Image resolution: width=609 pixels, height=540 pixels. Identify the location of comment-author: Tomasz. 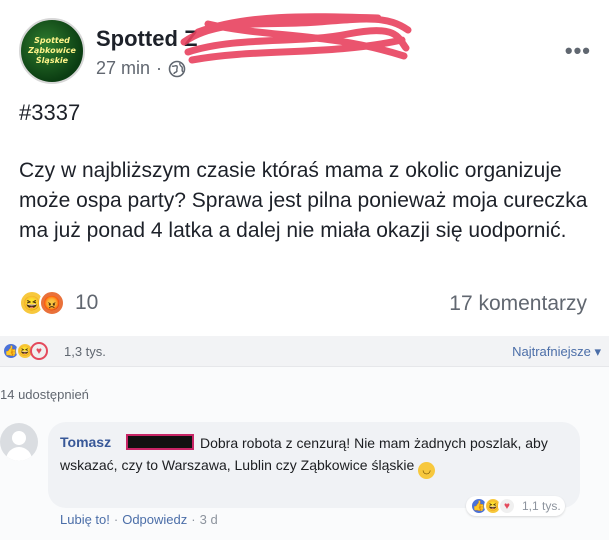
(85, 442).